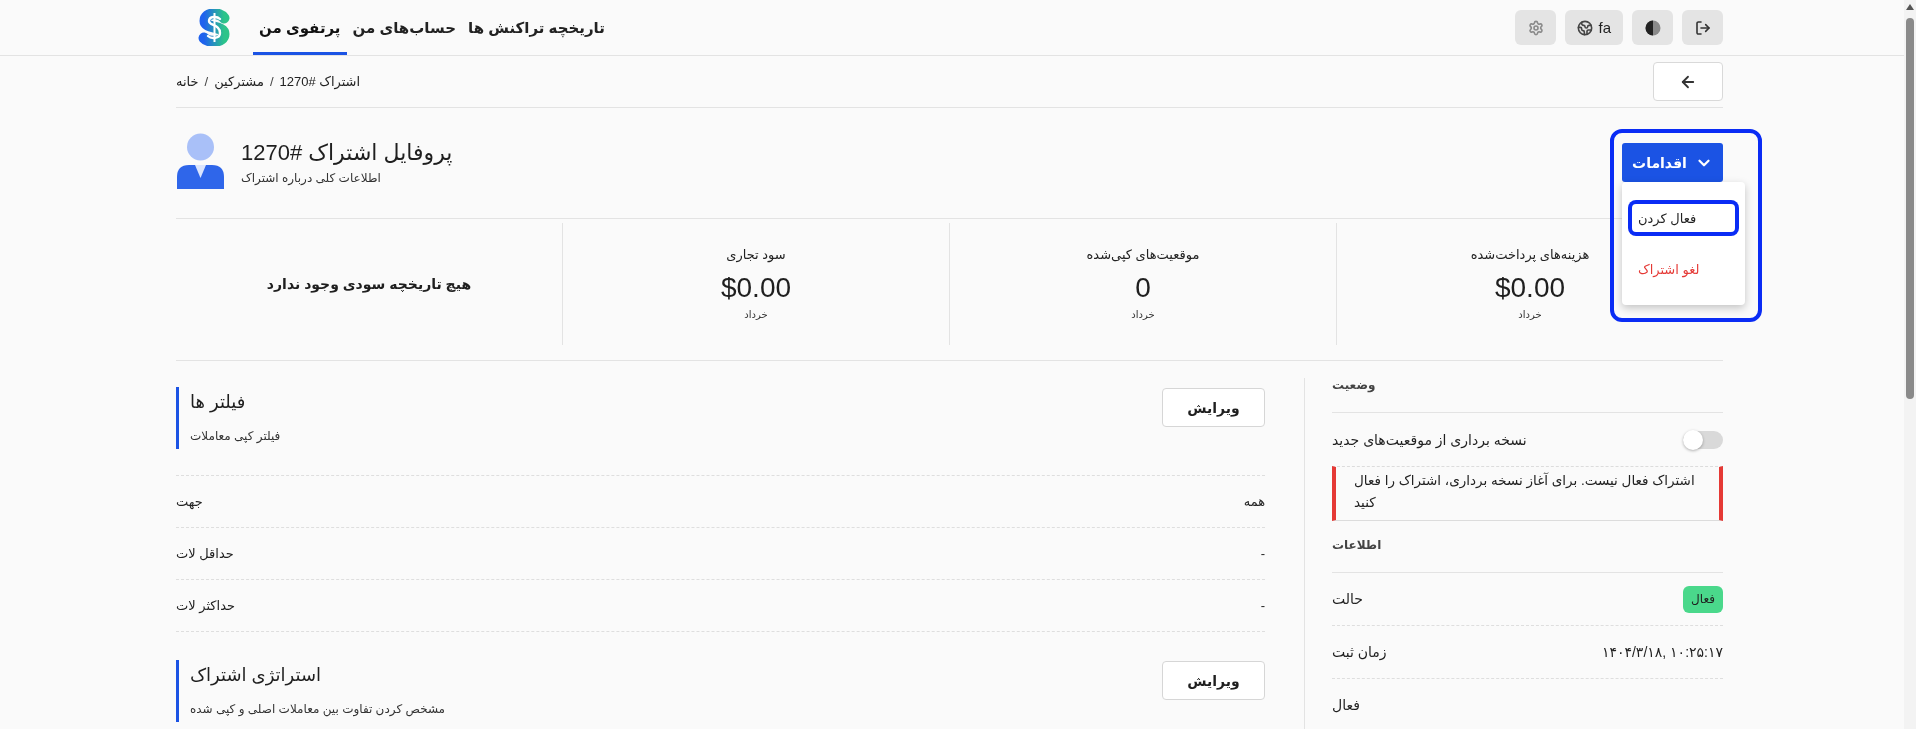 This screenshot has height=729, width=1916. Describe the element at coordinates (1683, 269) in the screenshot. I see `menu-item: لغو اشتراک` at that location.